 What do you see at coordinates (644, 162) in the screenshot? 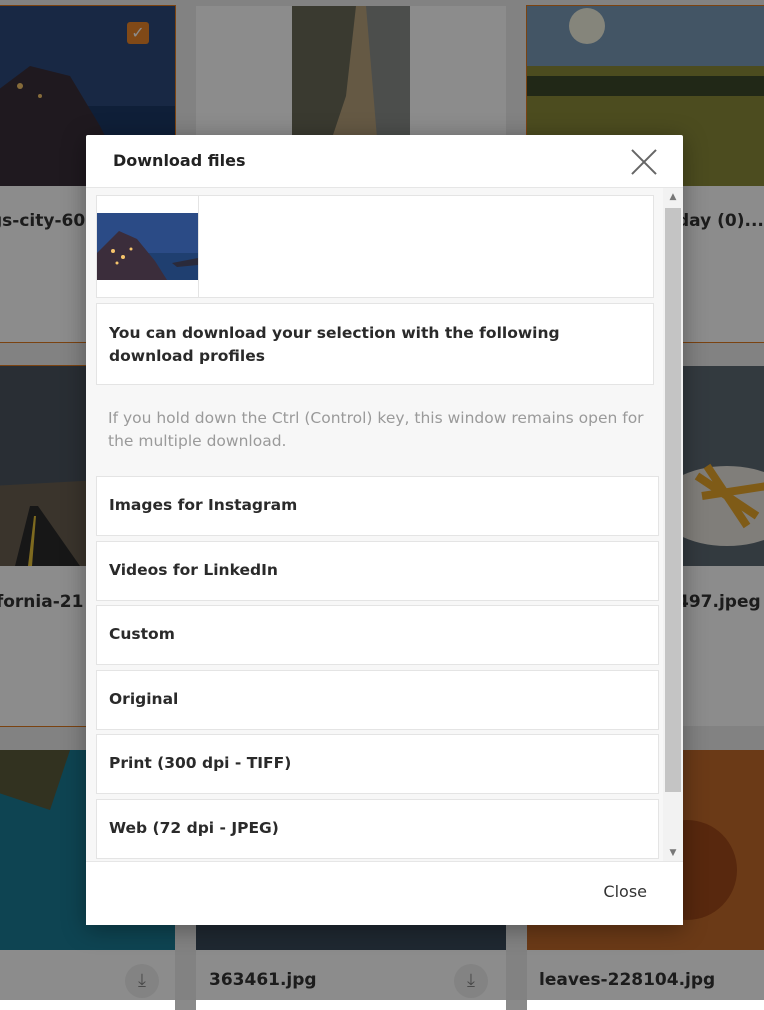
I see `close-icon` at bounding box center [644, 162].